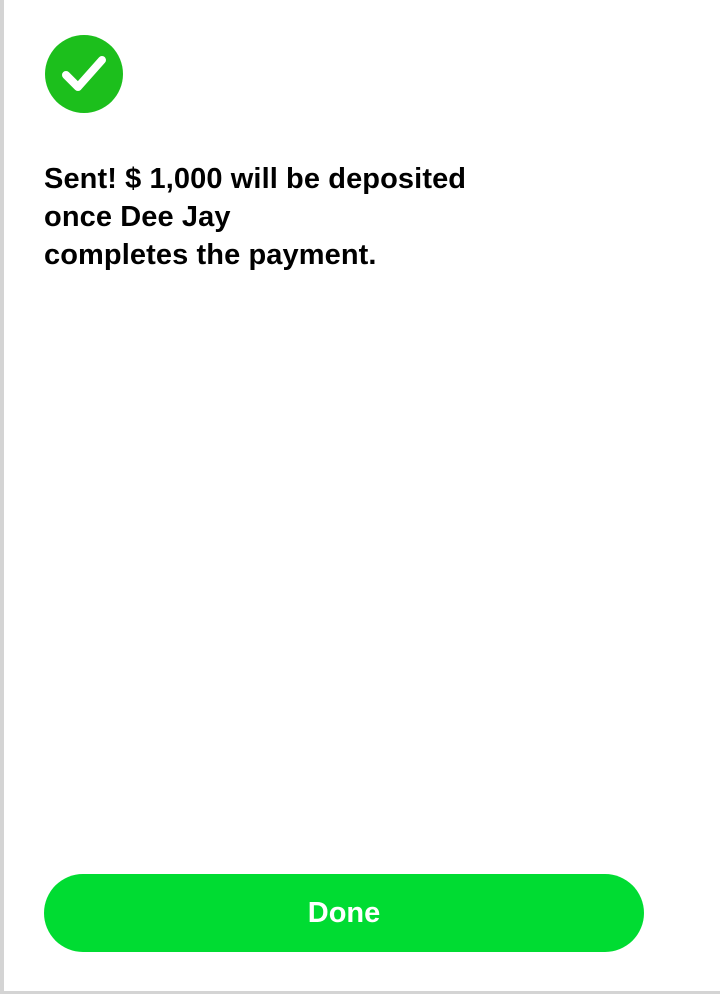 The width and height of the screenshot is (720, 994). I want to click on checkmark-icon, so click(84, 73).